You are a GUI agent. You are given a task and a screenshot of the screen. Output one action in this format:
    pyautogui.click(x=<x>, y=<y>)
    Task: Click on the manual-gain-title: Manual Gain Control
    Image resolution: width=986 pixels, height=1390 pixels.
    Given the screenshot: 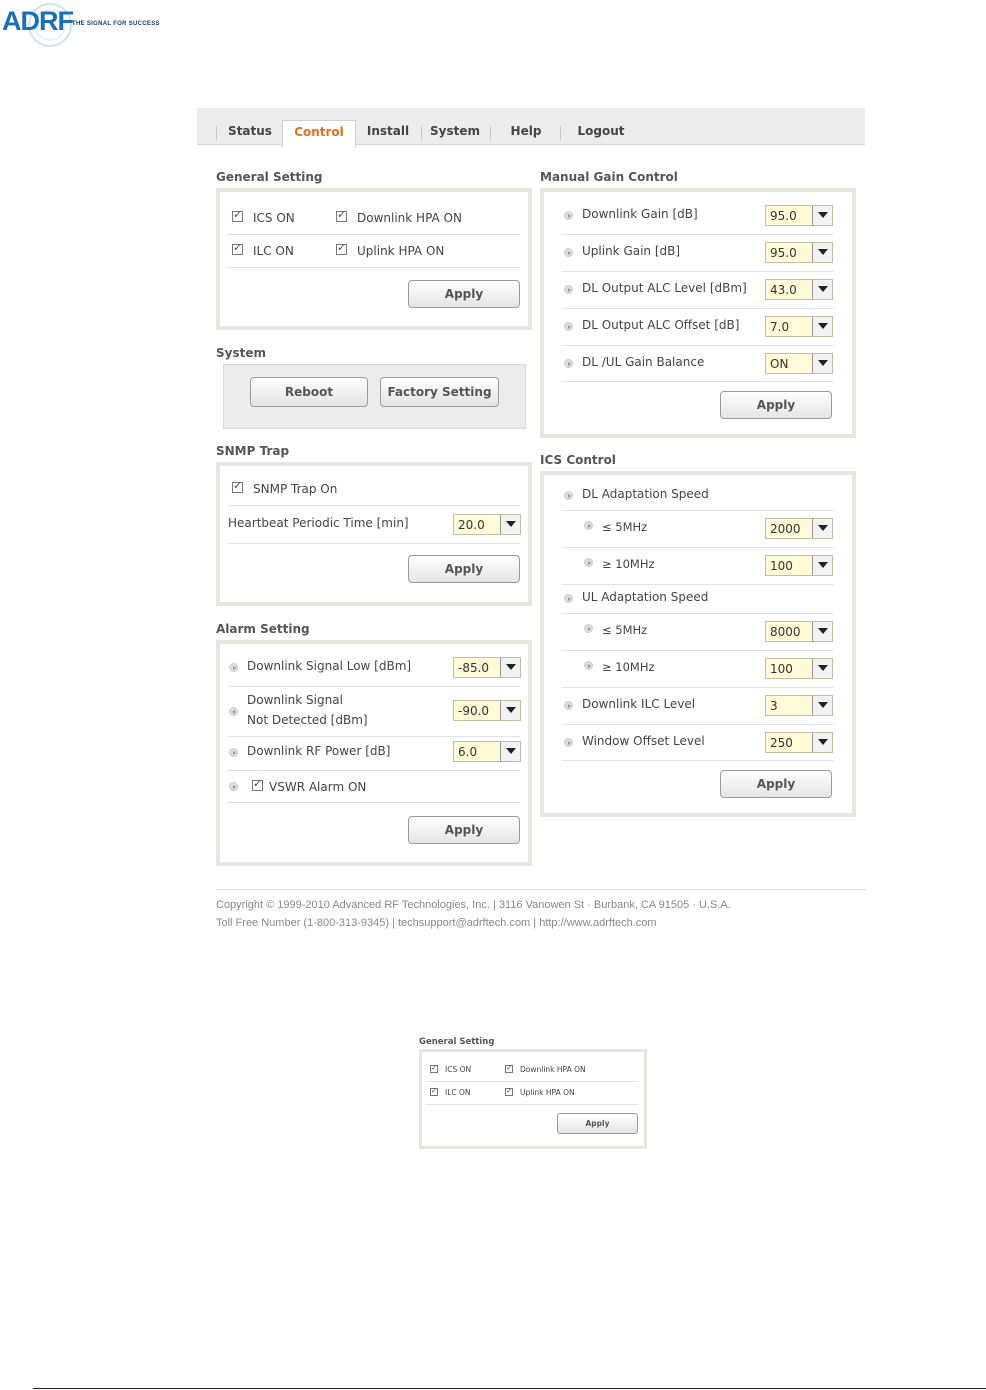 What is the action you would take?
    pyautogui.click(x=609, y=177)
    